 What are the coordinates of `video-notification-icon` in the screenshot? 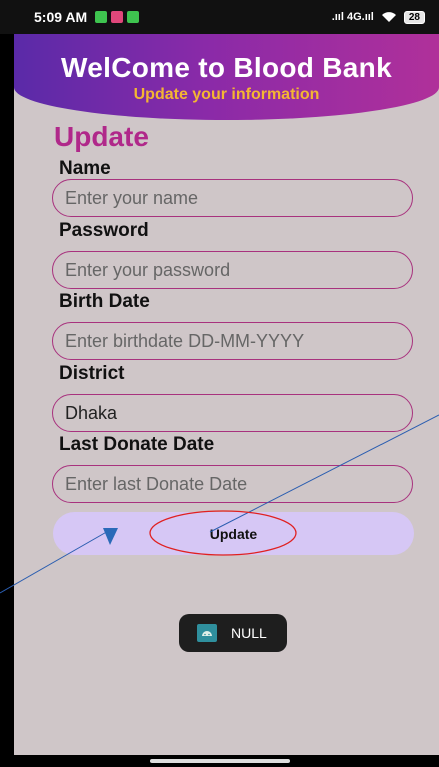 It's located at (117, 17).